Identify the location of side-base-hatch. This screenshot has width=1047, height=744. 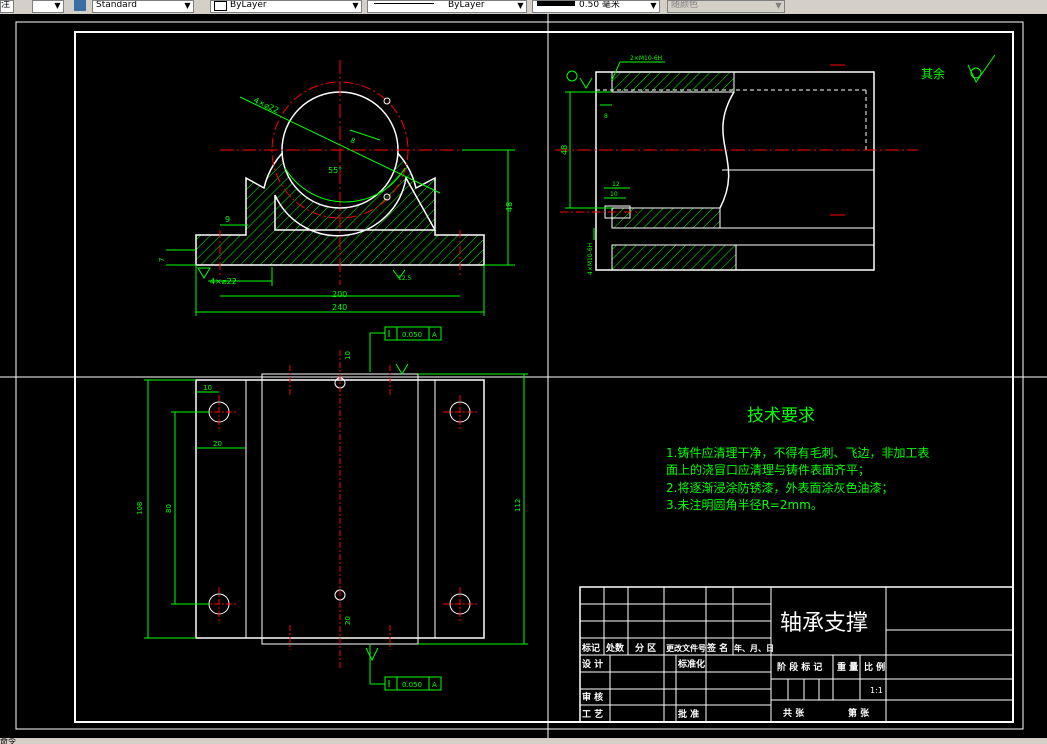
(674, 257).